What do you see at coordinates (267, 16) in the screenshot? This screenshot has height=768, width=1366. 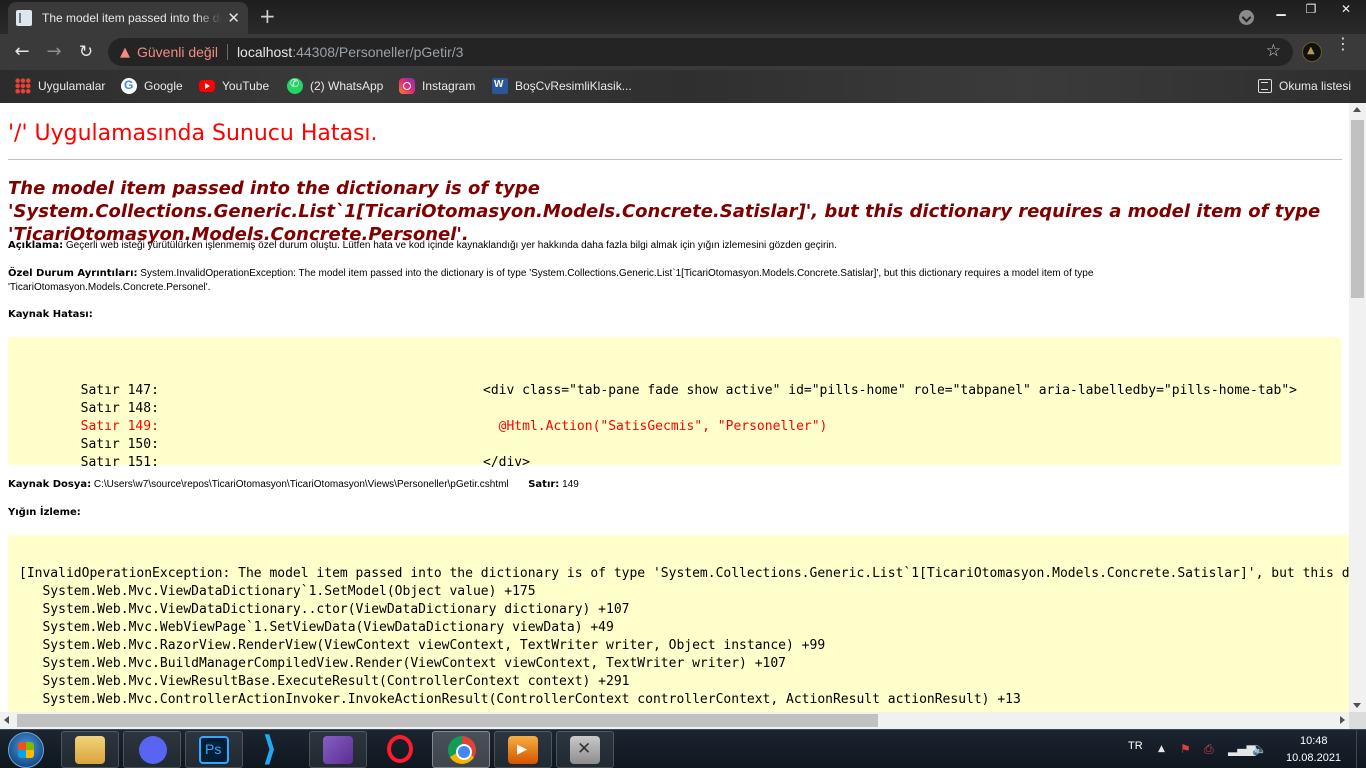 I see `new-tab-button: +` at bounding box center [267, 16].